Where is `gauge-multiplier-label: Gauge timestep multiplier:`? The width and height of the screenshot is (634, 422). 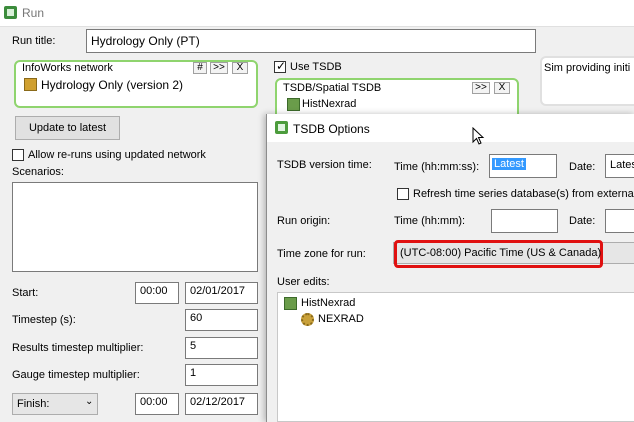
gauge-multiplier-label: Gauge timestep multiplier: is located at coordinates (76, 375).